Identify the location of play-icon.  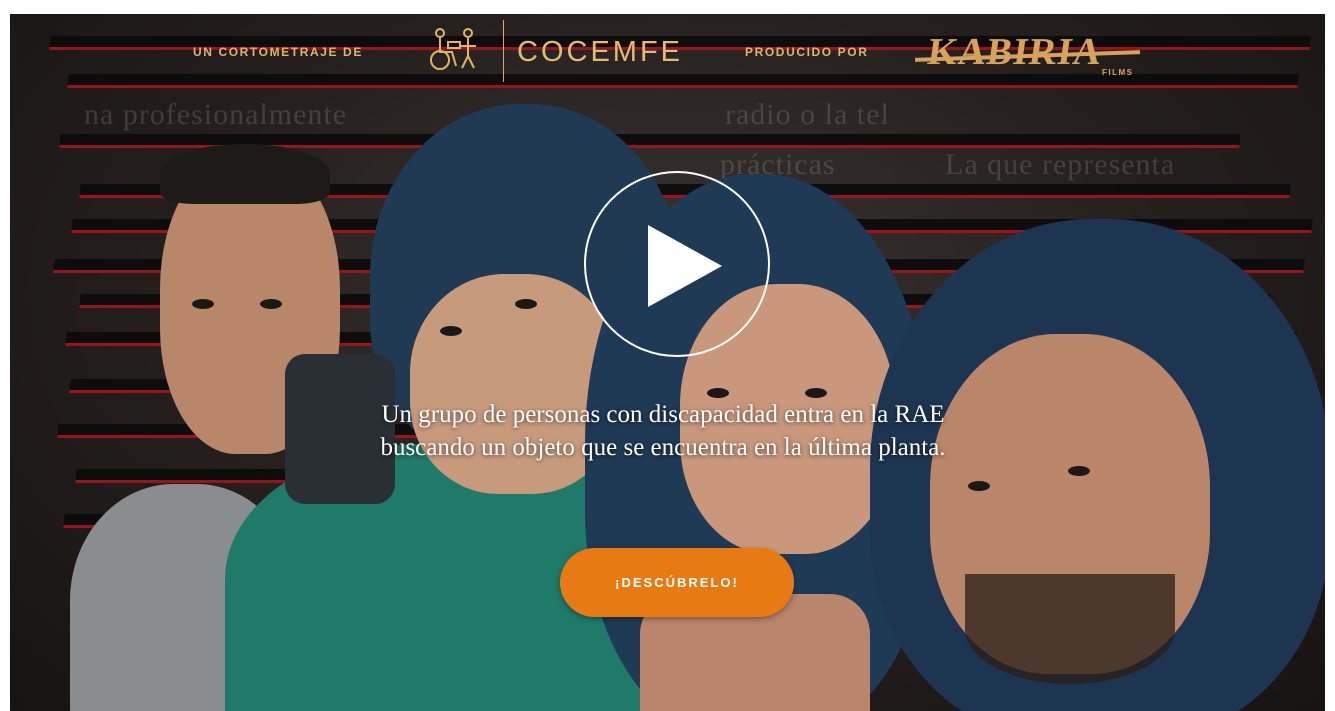
(685, 266).